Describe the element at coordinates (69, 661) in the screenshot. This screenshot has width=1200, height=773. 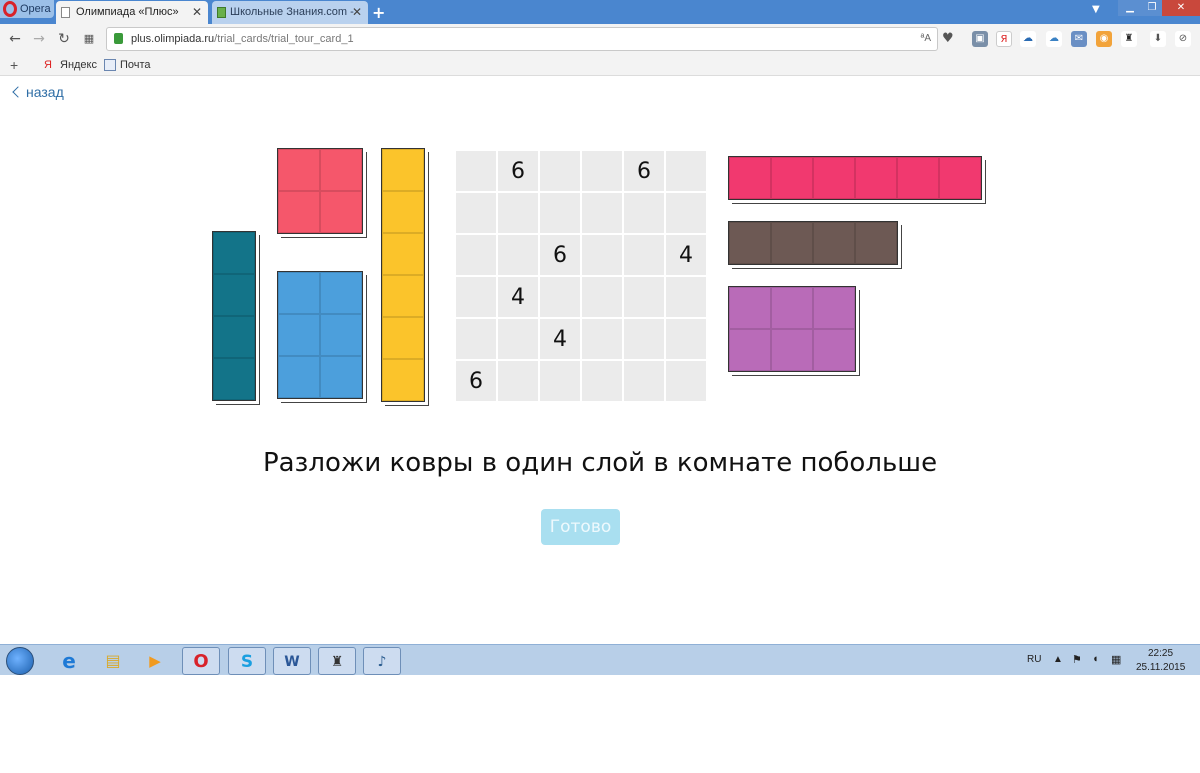
I see `internet-explorer-icon: e` at that location.